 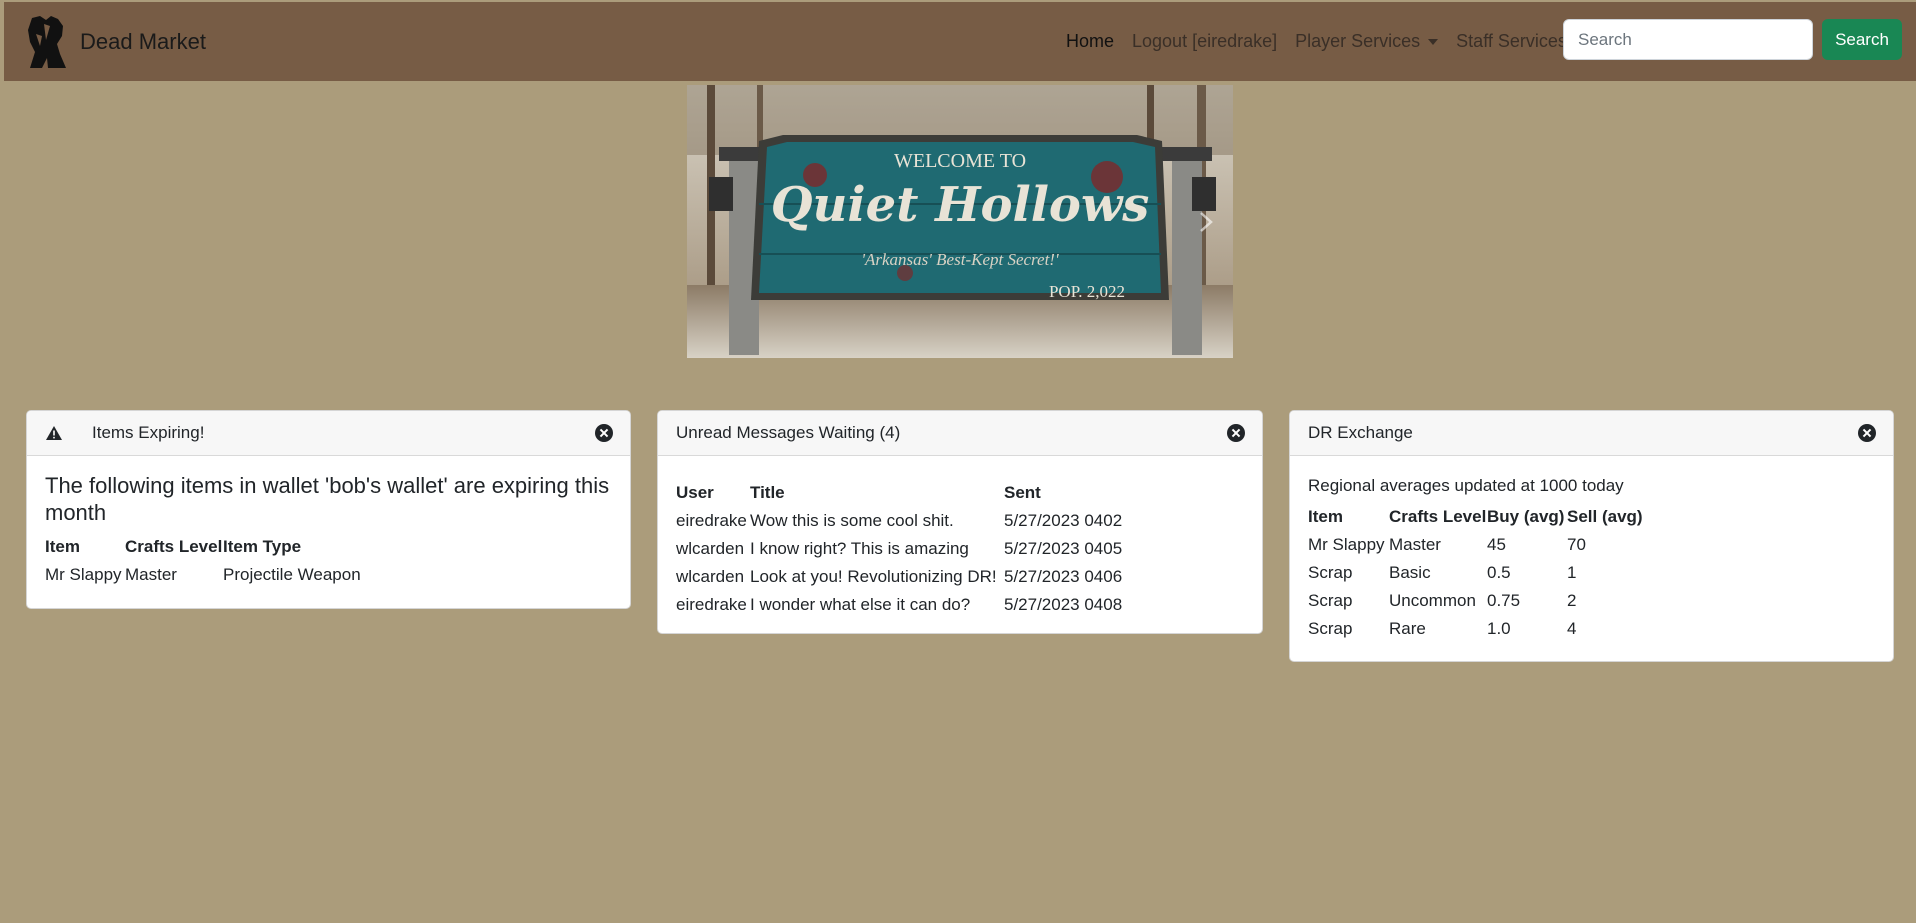 I want to click on brand: Dead Market, so click(x=116, y=41).